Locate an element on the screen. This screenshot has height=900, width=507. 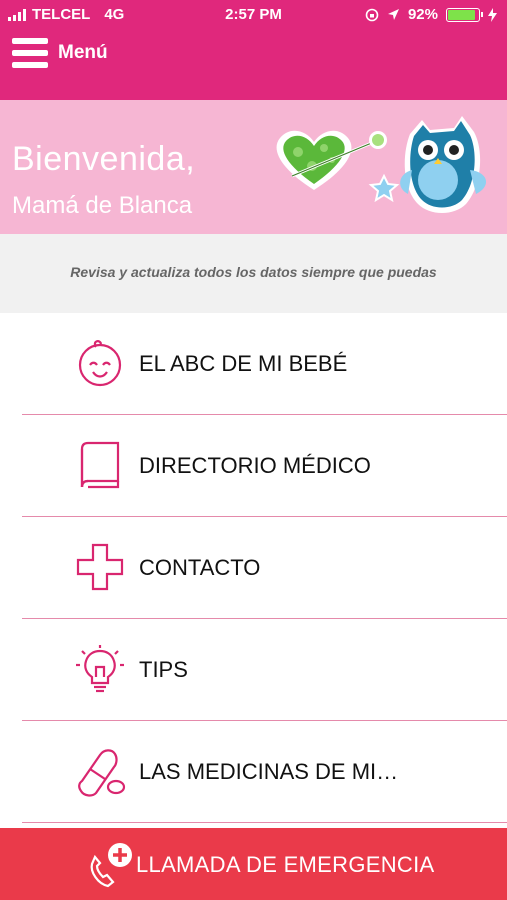
book-icon is located at coordinates (100, 465).